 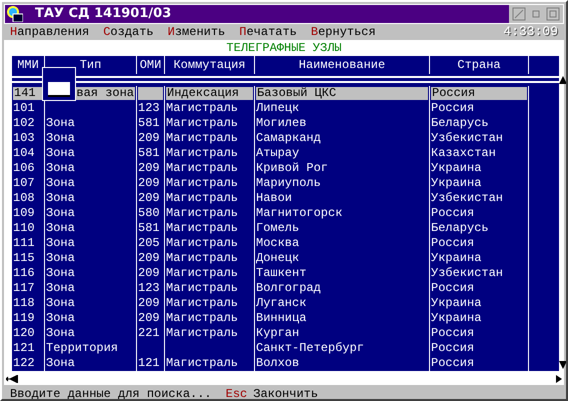 What do you see at coordinates (59, 89) in the screenshot?
I see `text-cursor` at bounding box center [59, 89].